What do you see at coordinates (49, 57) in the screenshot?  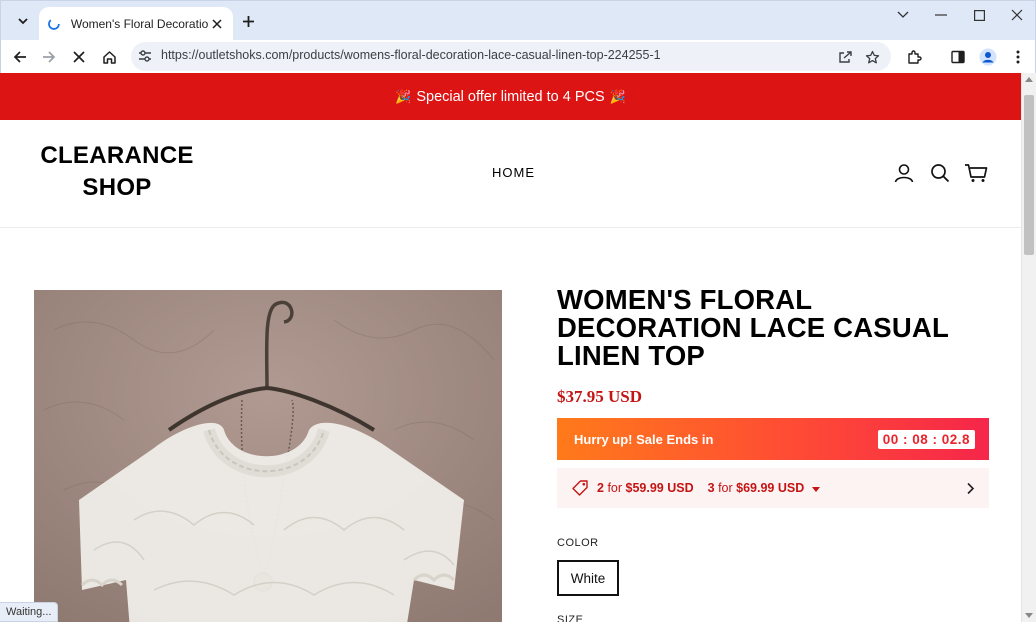 I see `forward-arrow-icon` at bounding box center [49, 57].